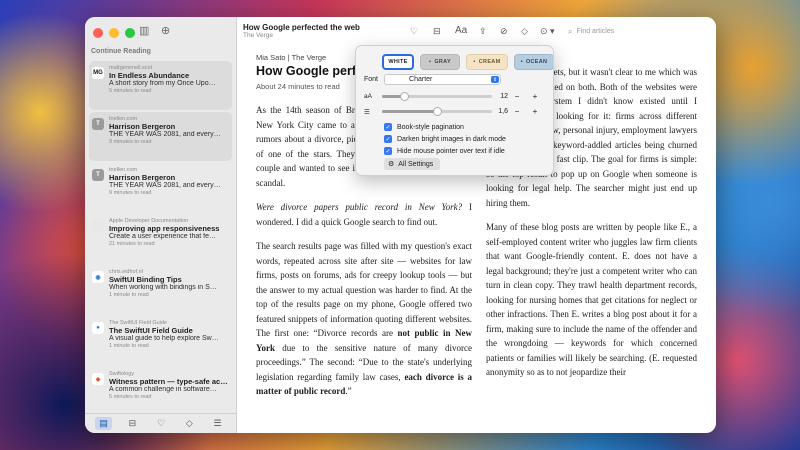 The width and height of the screenshot is (800, 450). What do you see at coordinates (121, 51) in the screenshot?
I see `section-title: Continue Reading` at bounding box center [121, 51].